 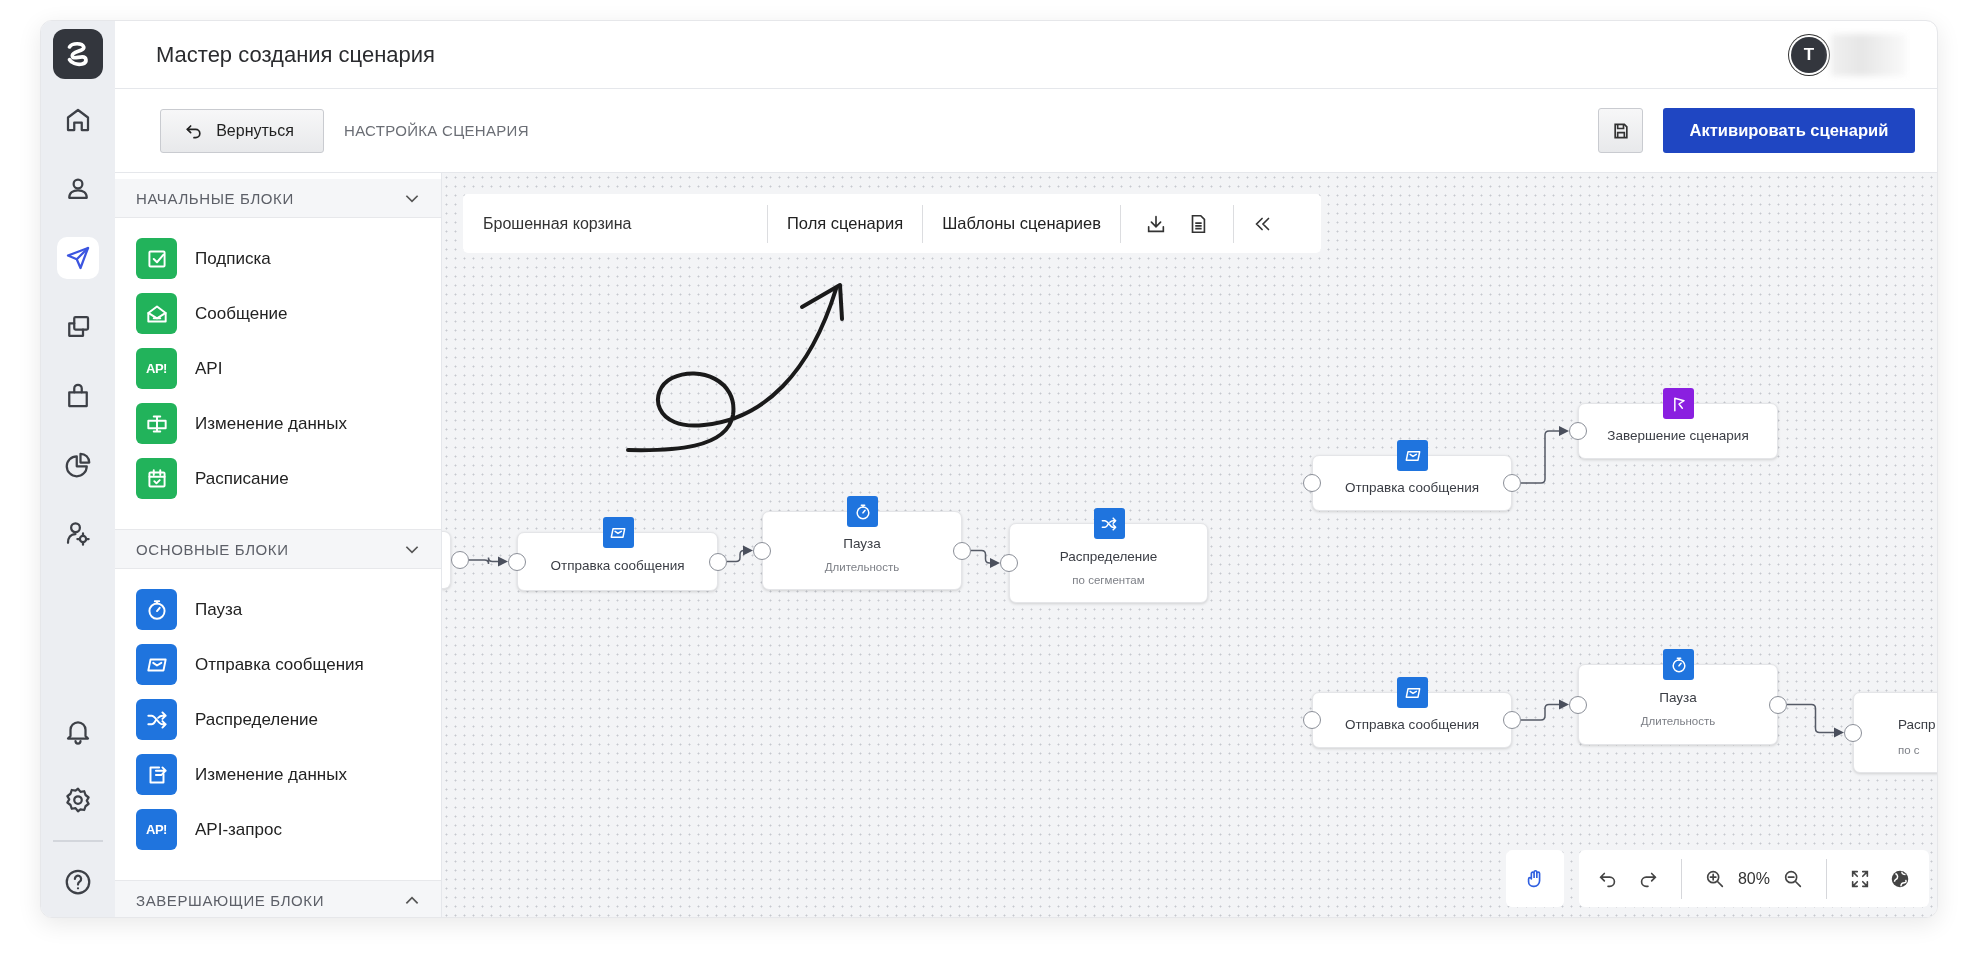 I want to click on section-header: НАЧАЛЬНЫЕ БЛОКИ, so click(x=278, y=198).